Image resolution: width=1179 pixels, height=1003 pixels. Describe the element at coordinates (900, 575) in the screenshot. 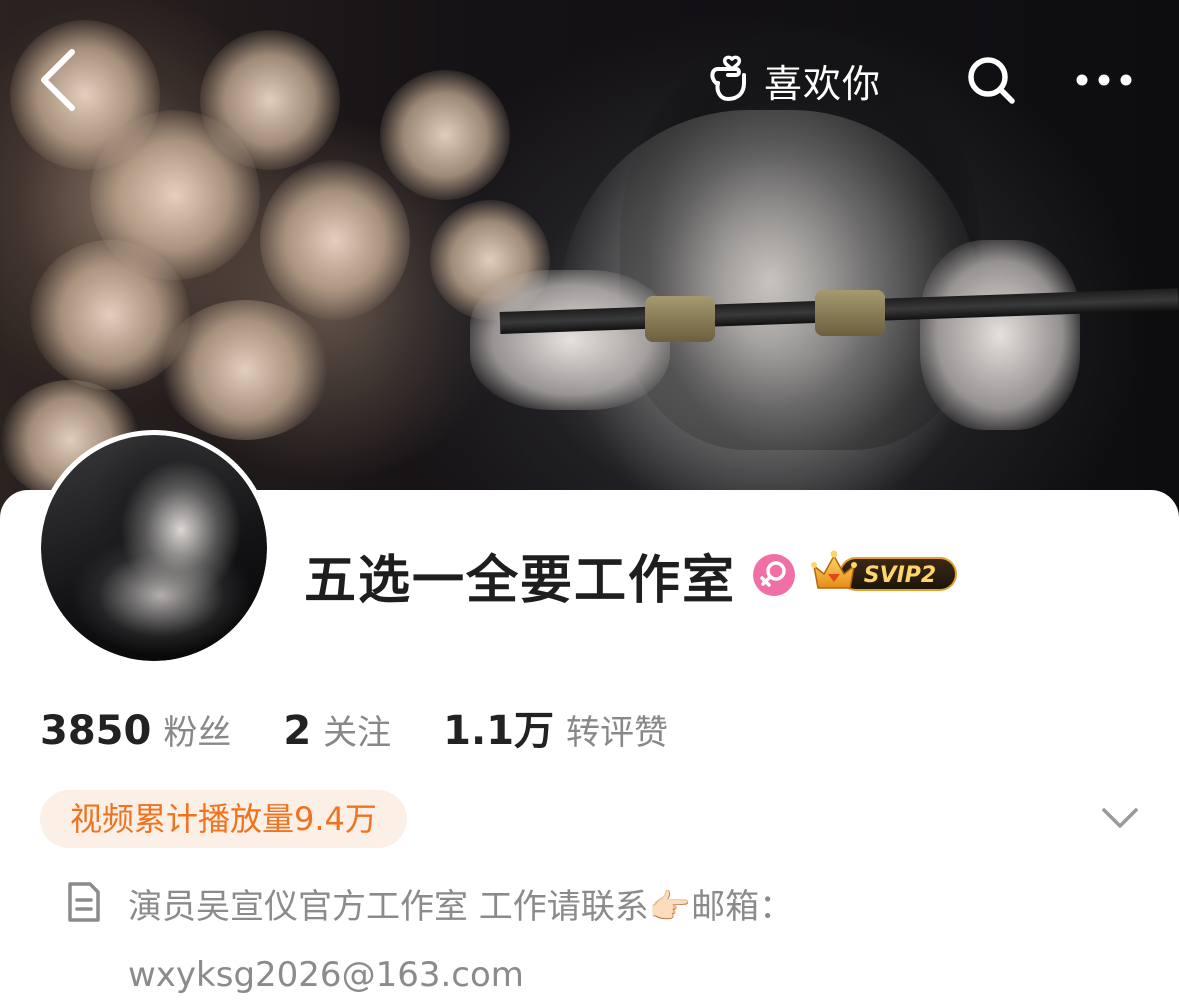

I see `svip-label: SVIP2` at that location.